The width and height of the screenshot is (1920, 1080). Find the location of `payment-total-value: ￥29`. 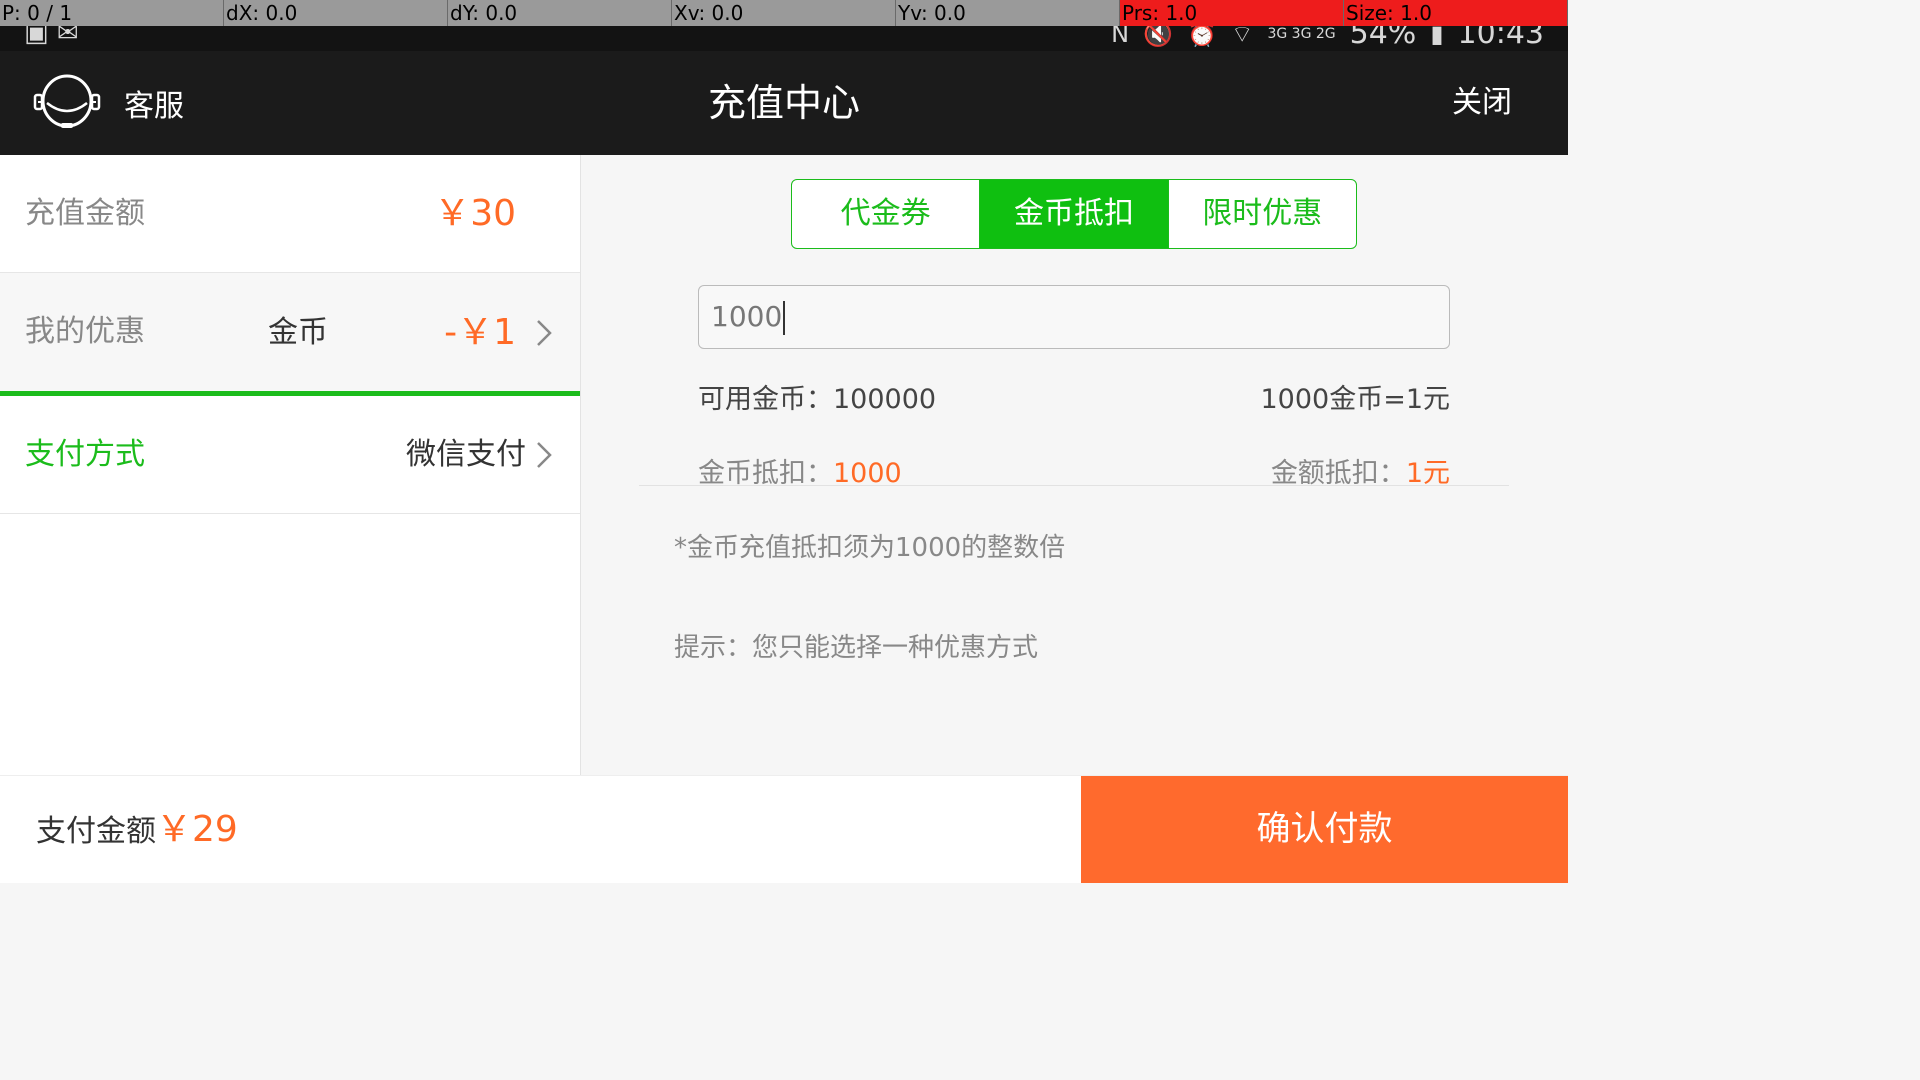

payment-total-value: ￥29 is located at coordinates (197, 829).